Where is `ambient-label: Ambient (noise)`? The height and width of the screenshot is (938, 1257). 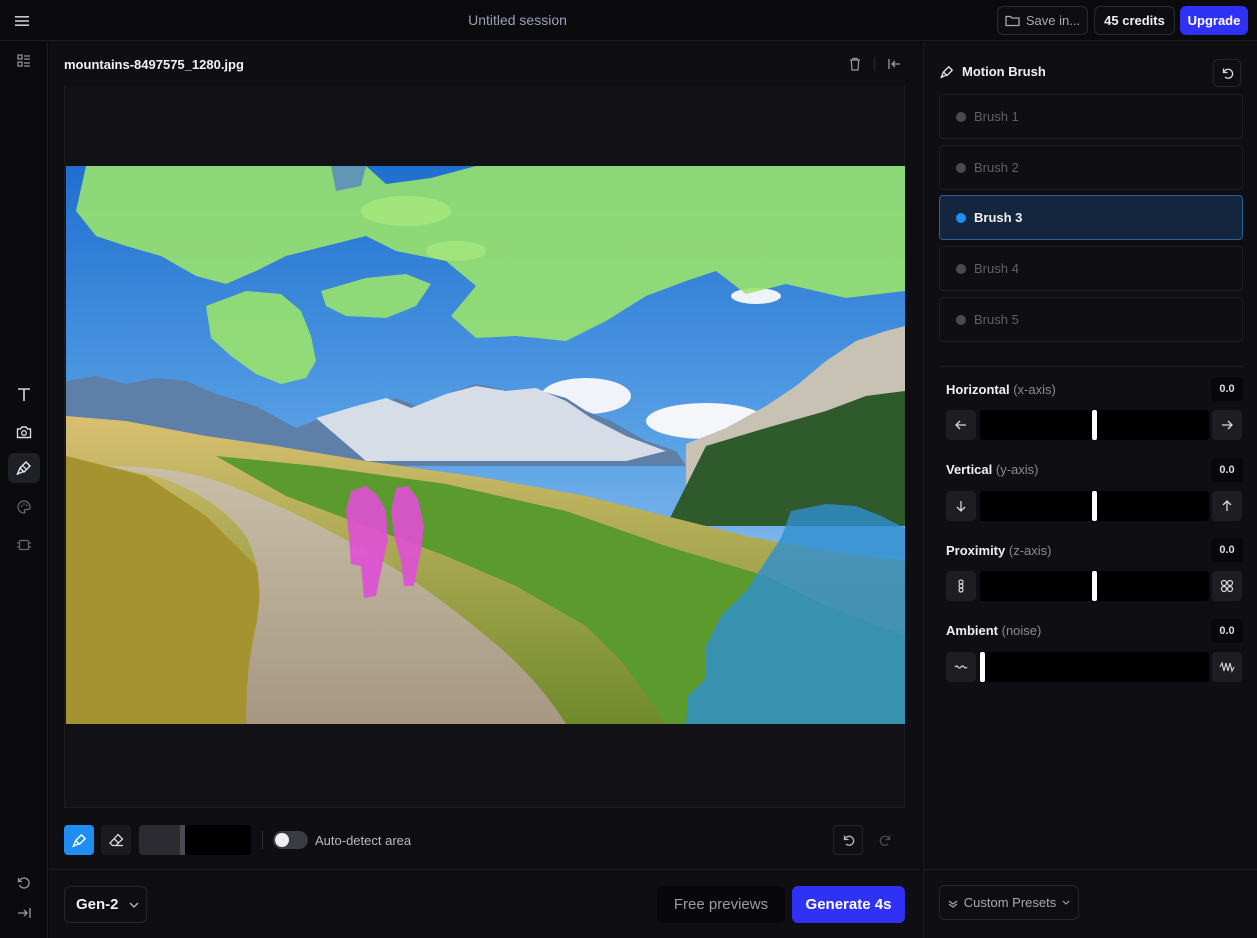 ambient-label: Ambient (noise) is located at coordinates (993, 630).